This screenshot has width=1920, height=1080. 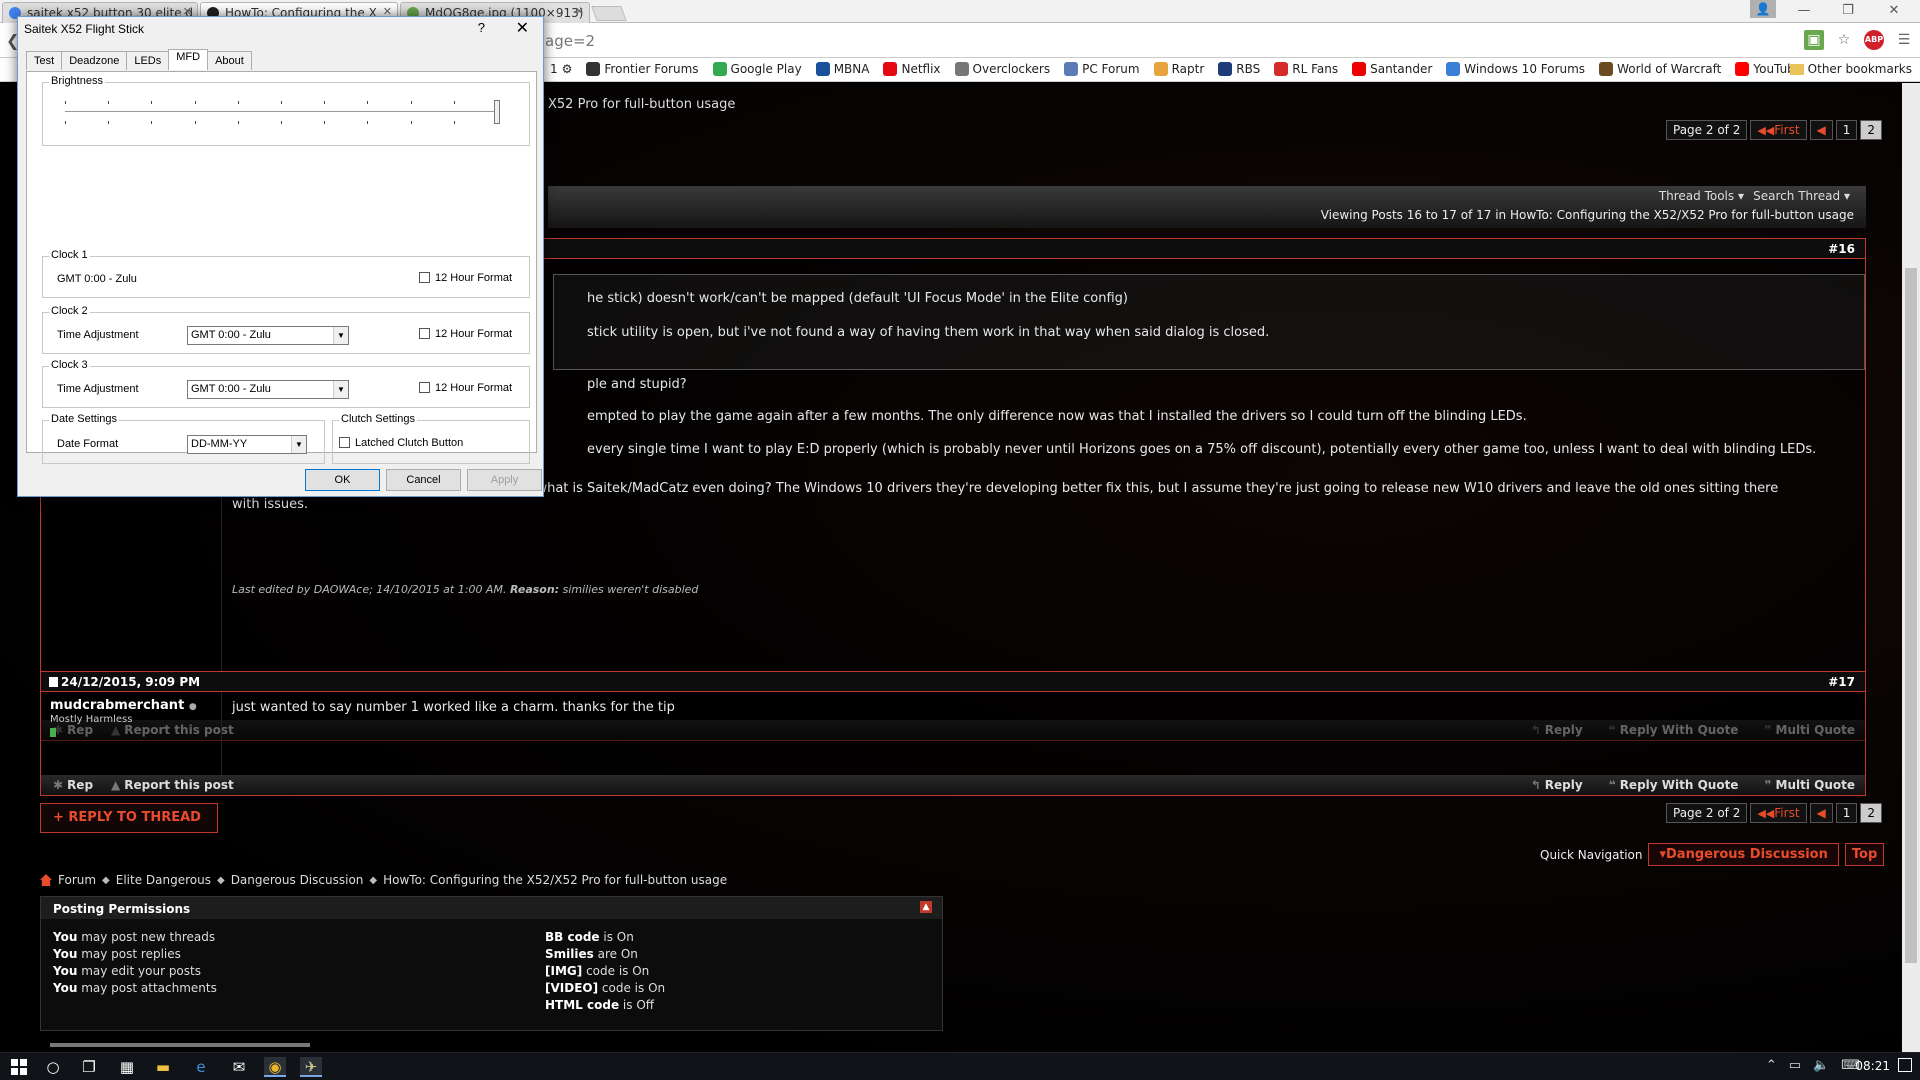 I want to click on folder-icon, so click(x=1796, y=69).